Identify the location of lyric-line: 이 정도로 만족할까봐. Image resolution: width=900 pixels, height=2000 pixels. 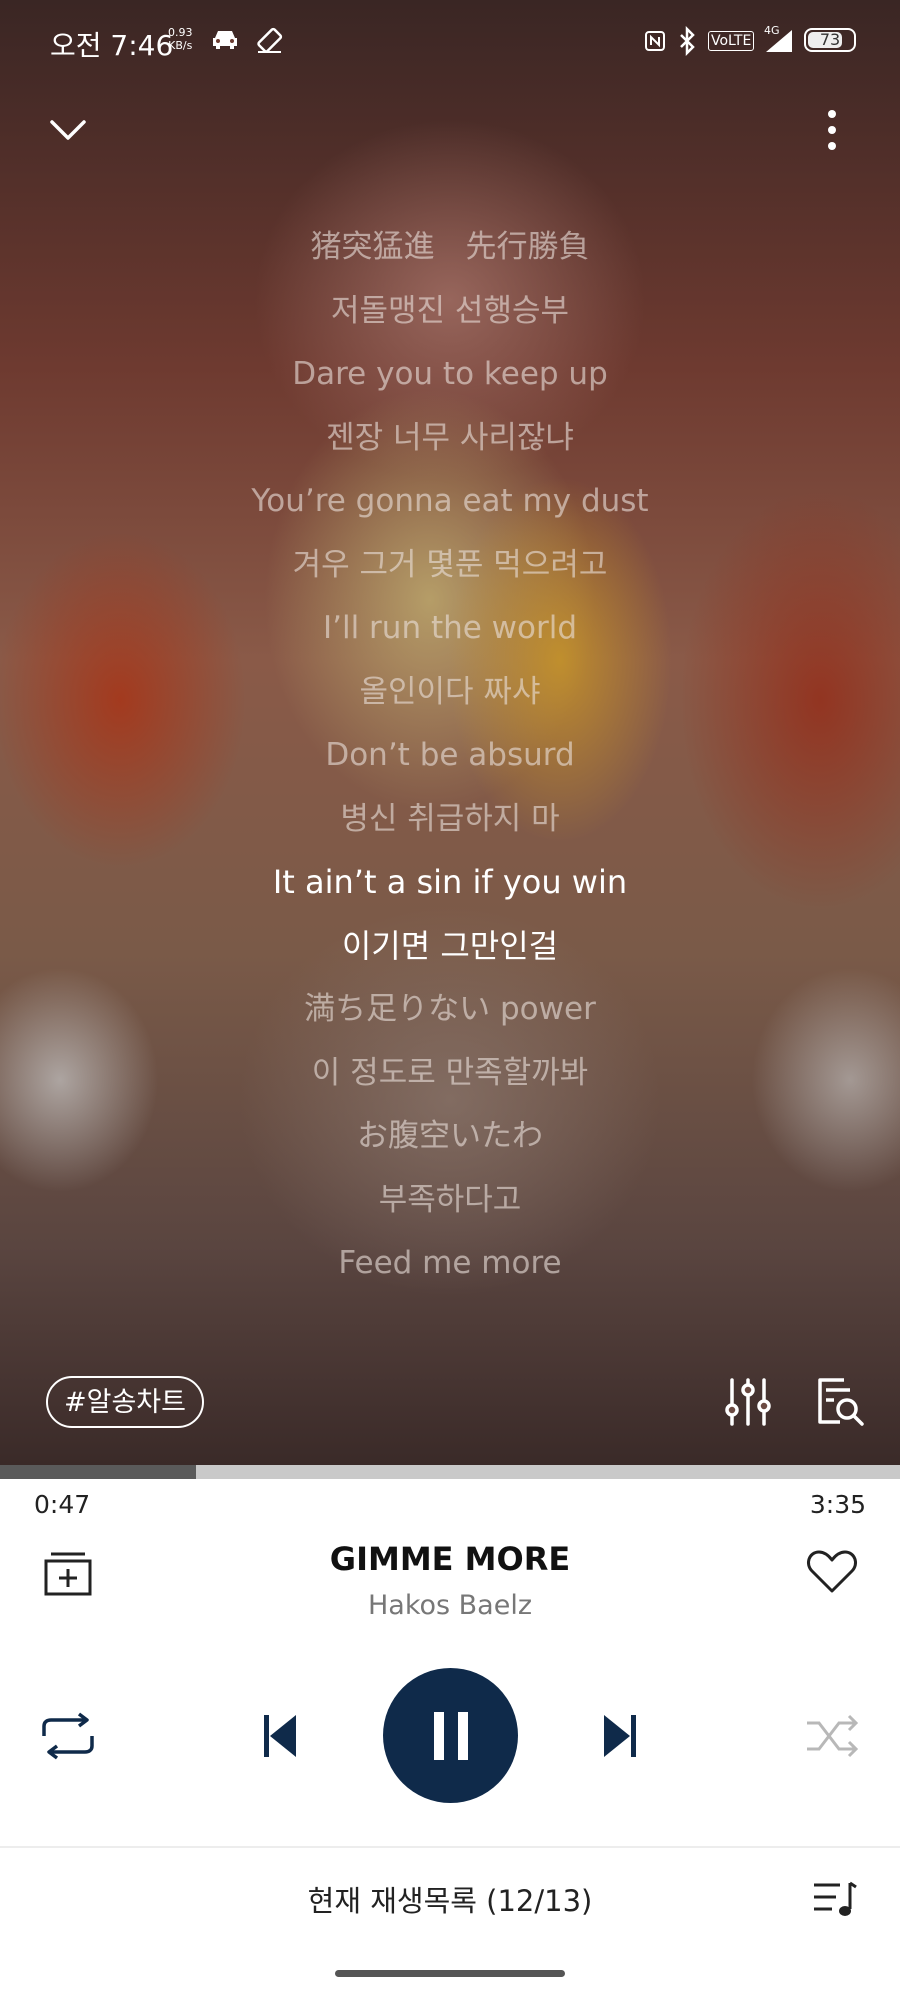
(450, 1074).